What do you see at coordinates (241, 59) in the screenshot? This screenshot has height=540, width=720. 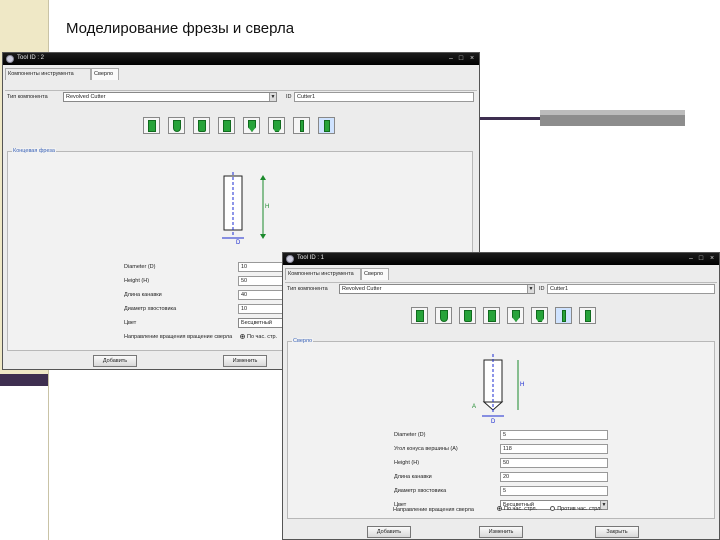 I see `titlebar: Tool ID : 2 – □ ×` at bounding box center [241, 59].